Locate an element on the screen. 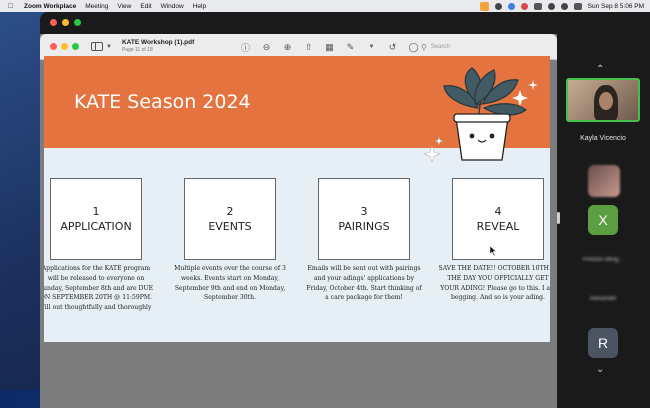 The height and width of the screenshot is (408, 650). card-events: 2 EVENTS is located at coordinates (230, 219).